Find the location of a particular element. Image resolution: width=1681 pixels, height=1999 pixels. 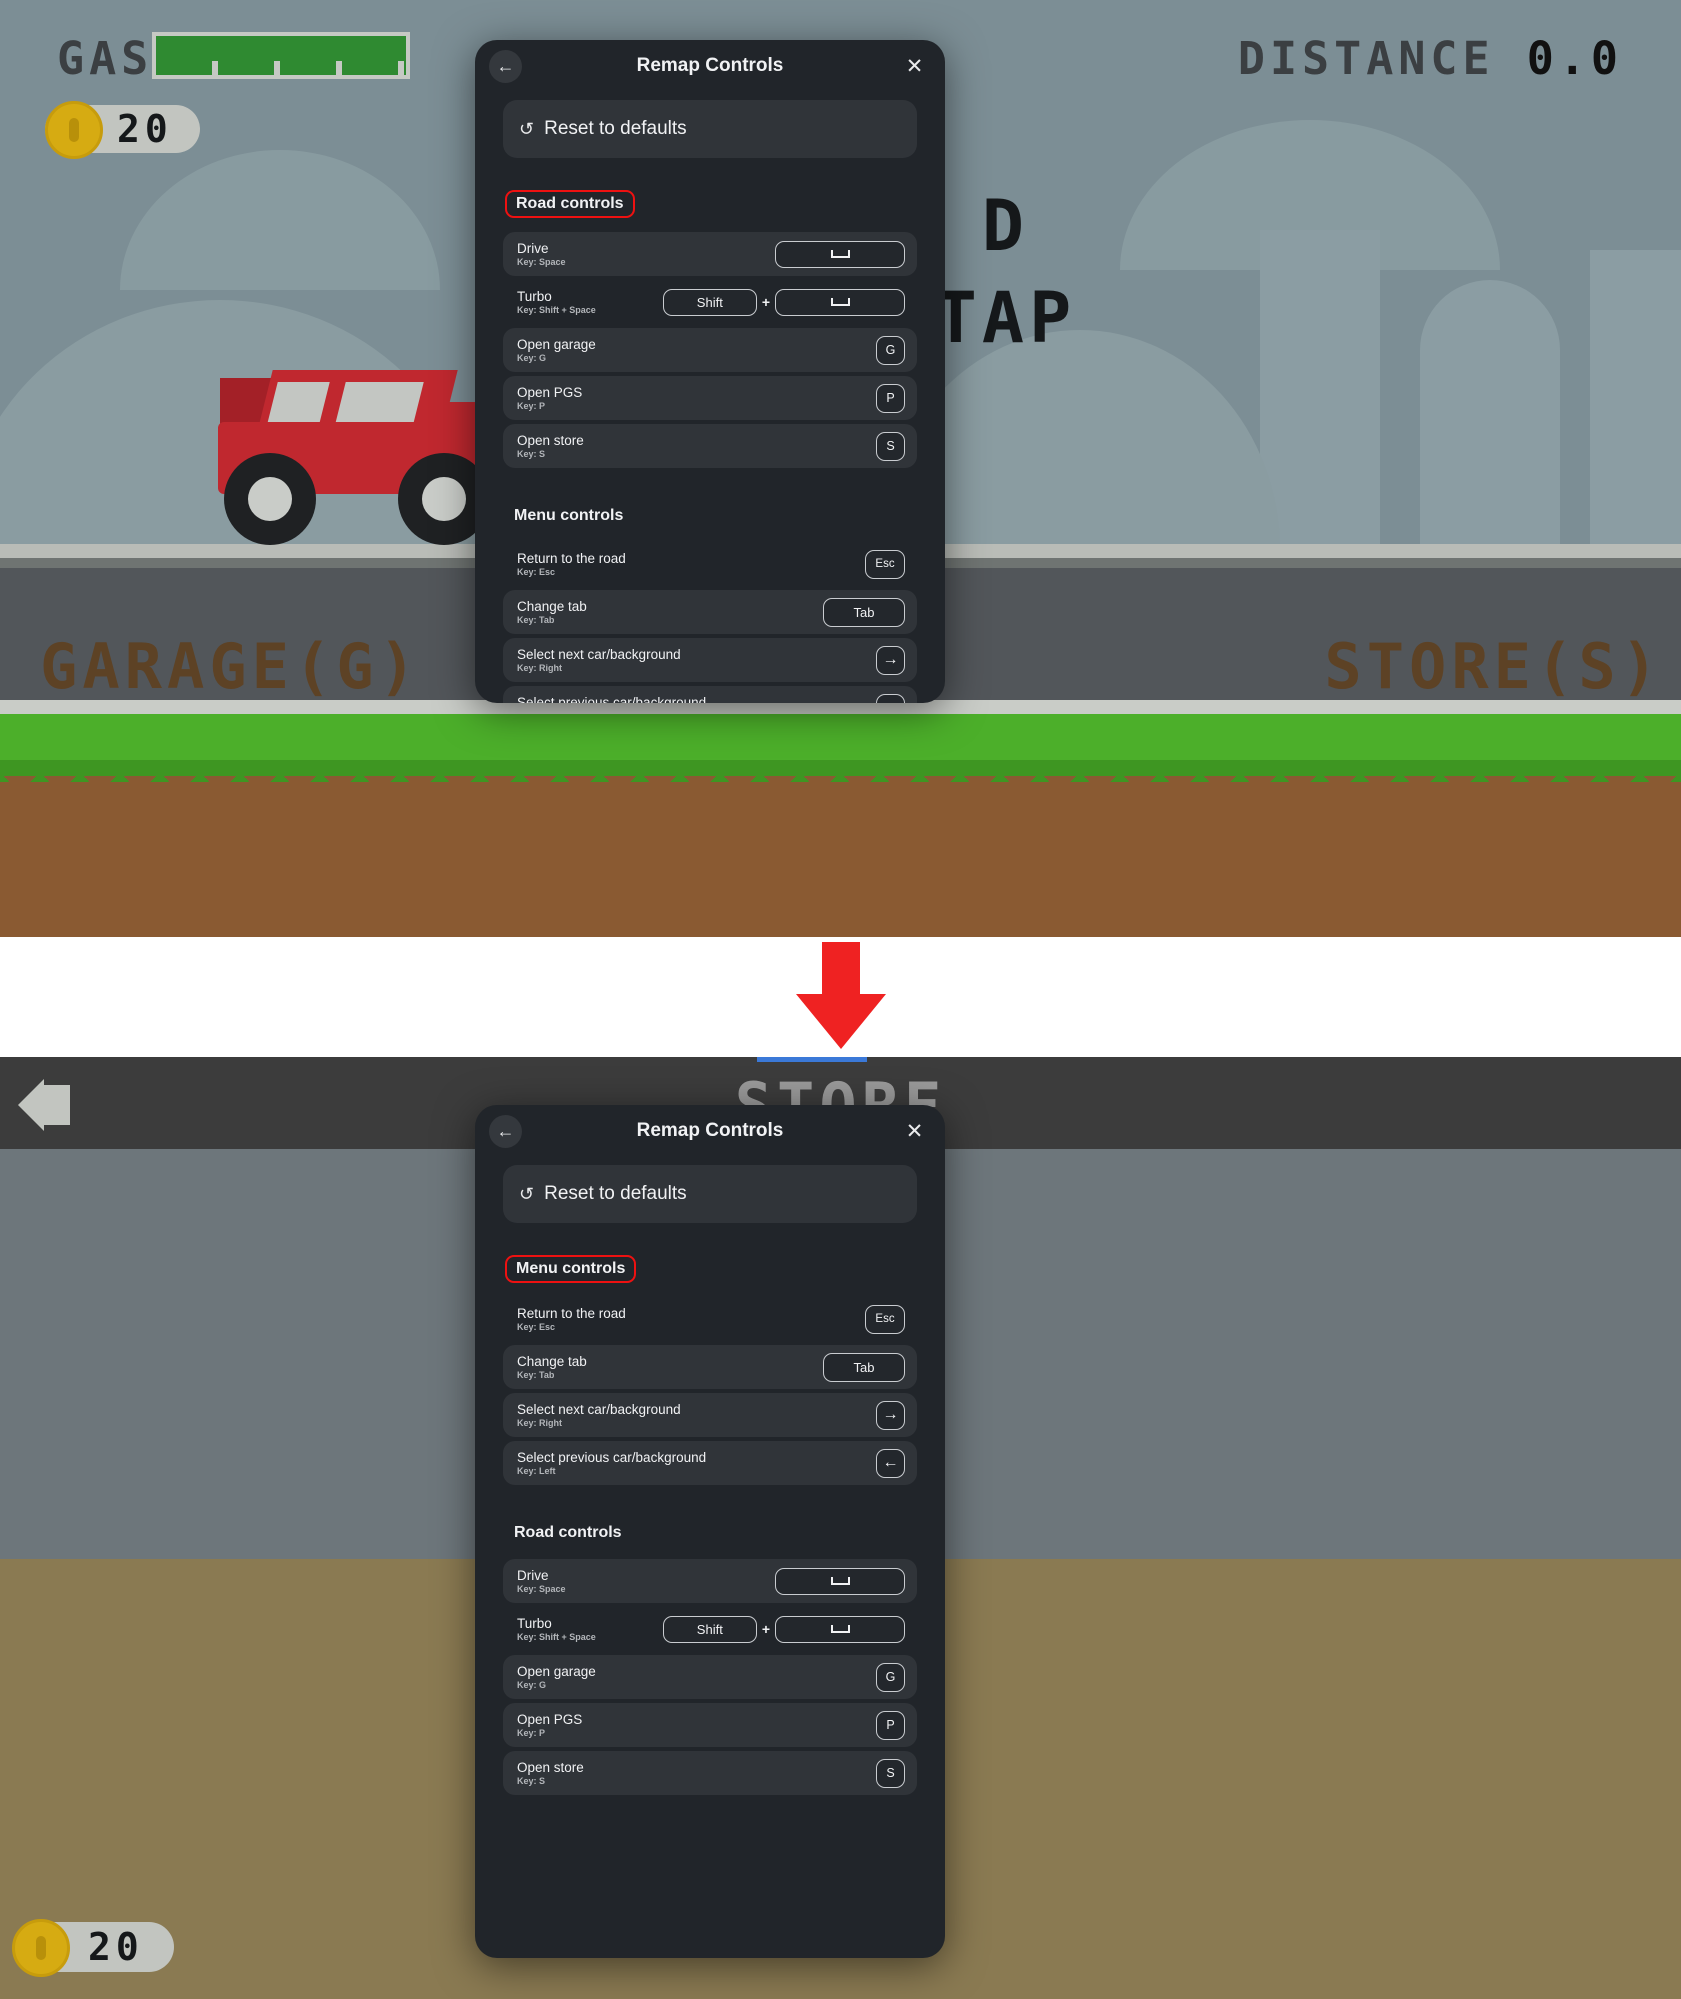

control-key: Key: Left is located at coordinates (536, 1471).